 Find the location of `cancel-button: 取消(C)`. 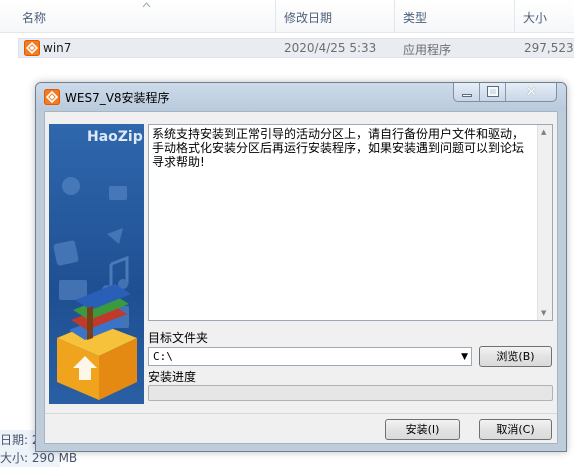

cancel-button: 取消(C) is located at coordinates (515, 429).